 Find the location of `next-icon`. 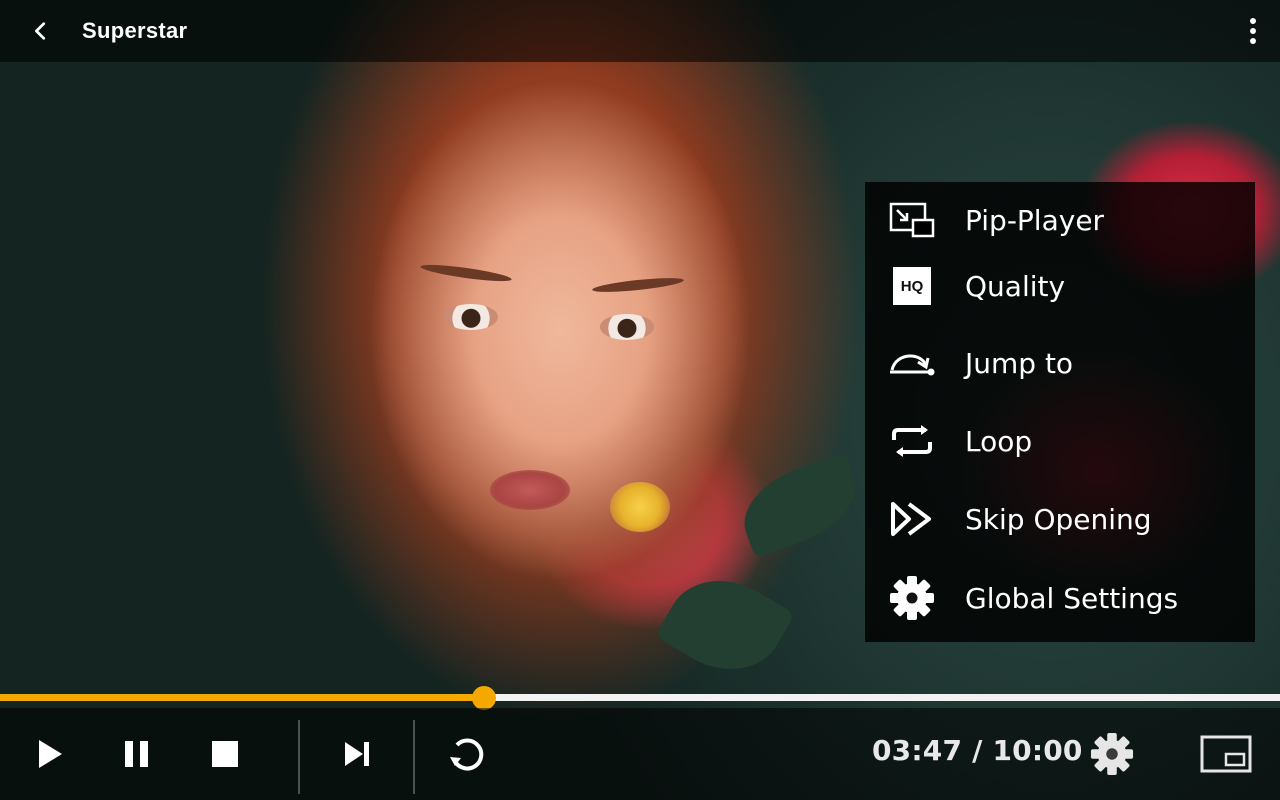

next-icon is located at coordinates (357, 754).